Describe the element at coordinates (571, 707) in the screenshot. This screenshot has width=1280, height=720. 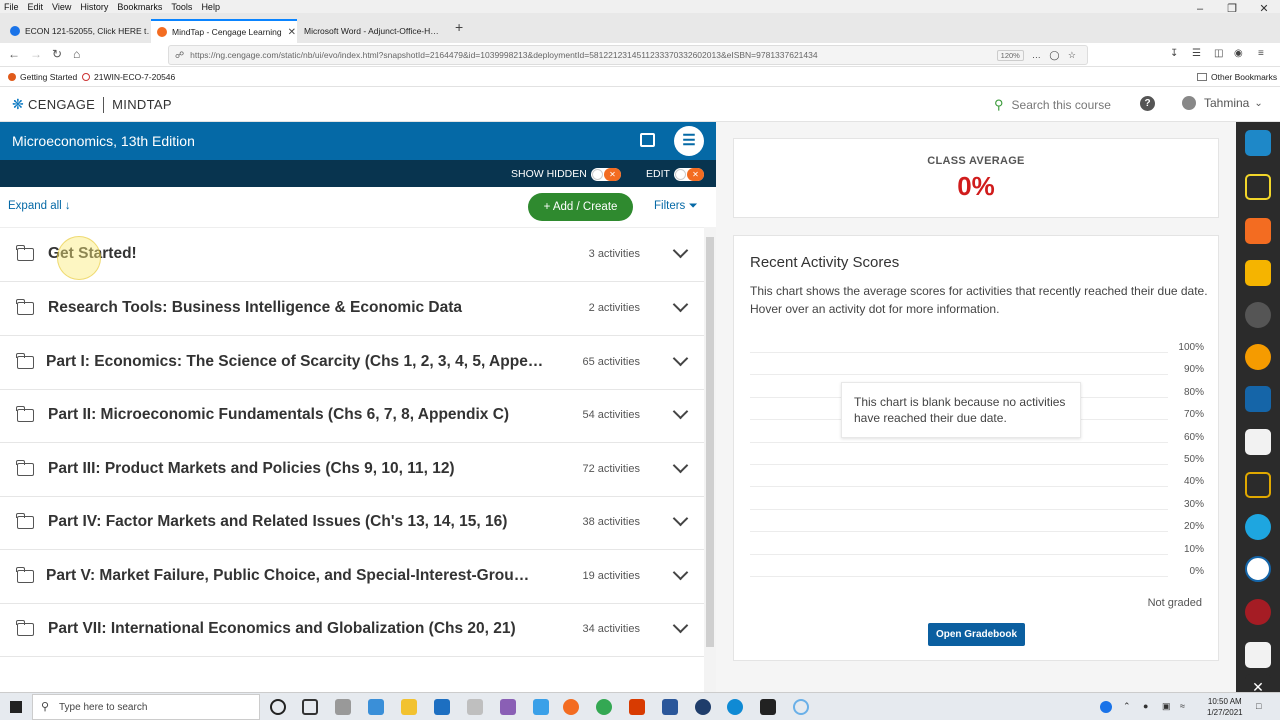
I see `firefox-icon` at that location.